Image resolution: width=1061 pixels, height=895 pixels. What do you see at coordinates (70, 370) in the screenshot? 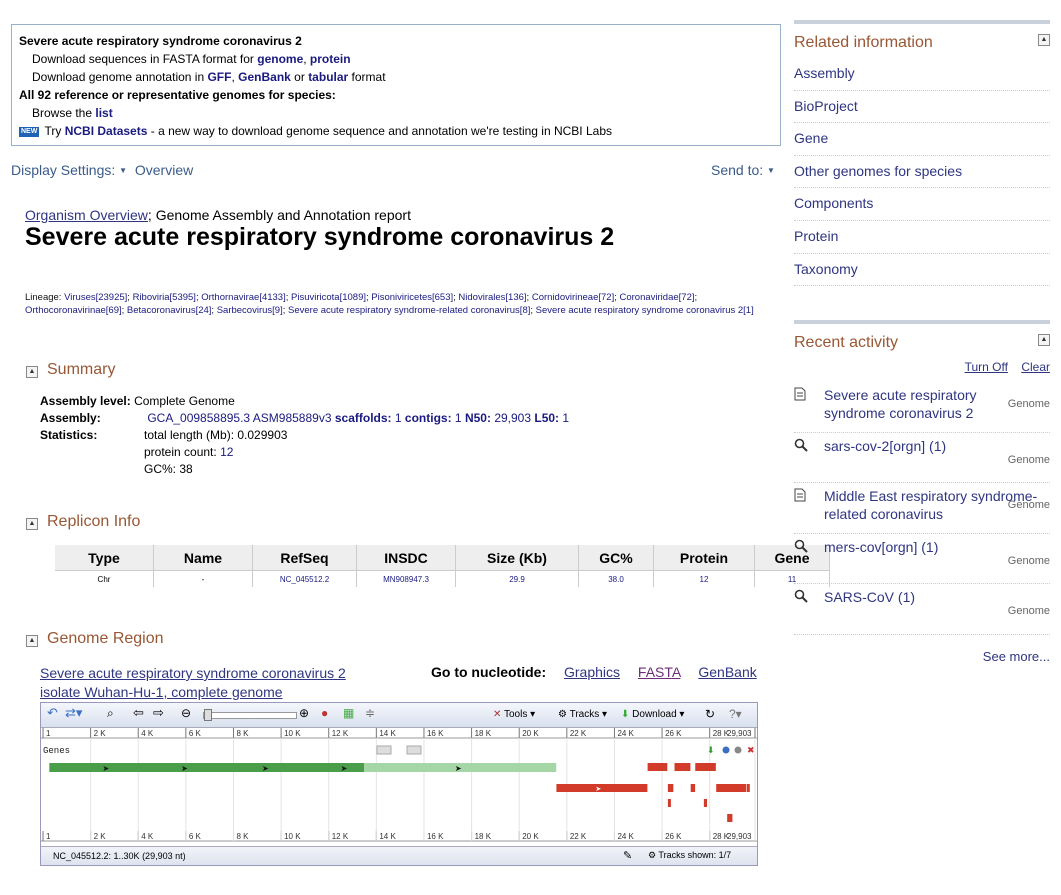
I see `summary-section-header: ▲ Summary` at bounding box center [70, 370].